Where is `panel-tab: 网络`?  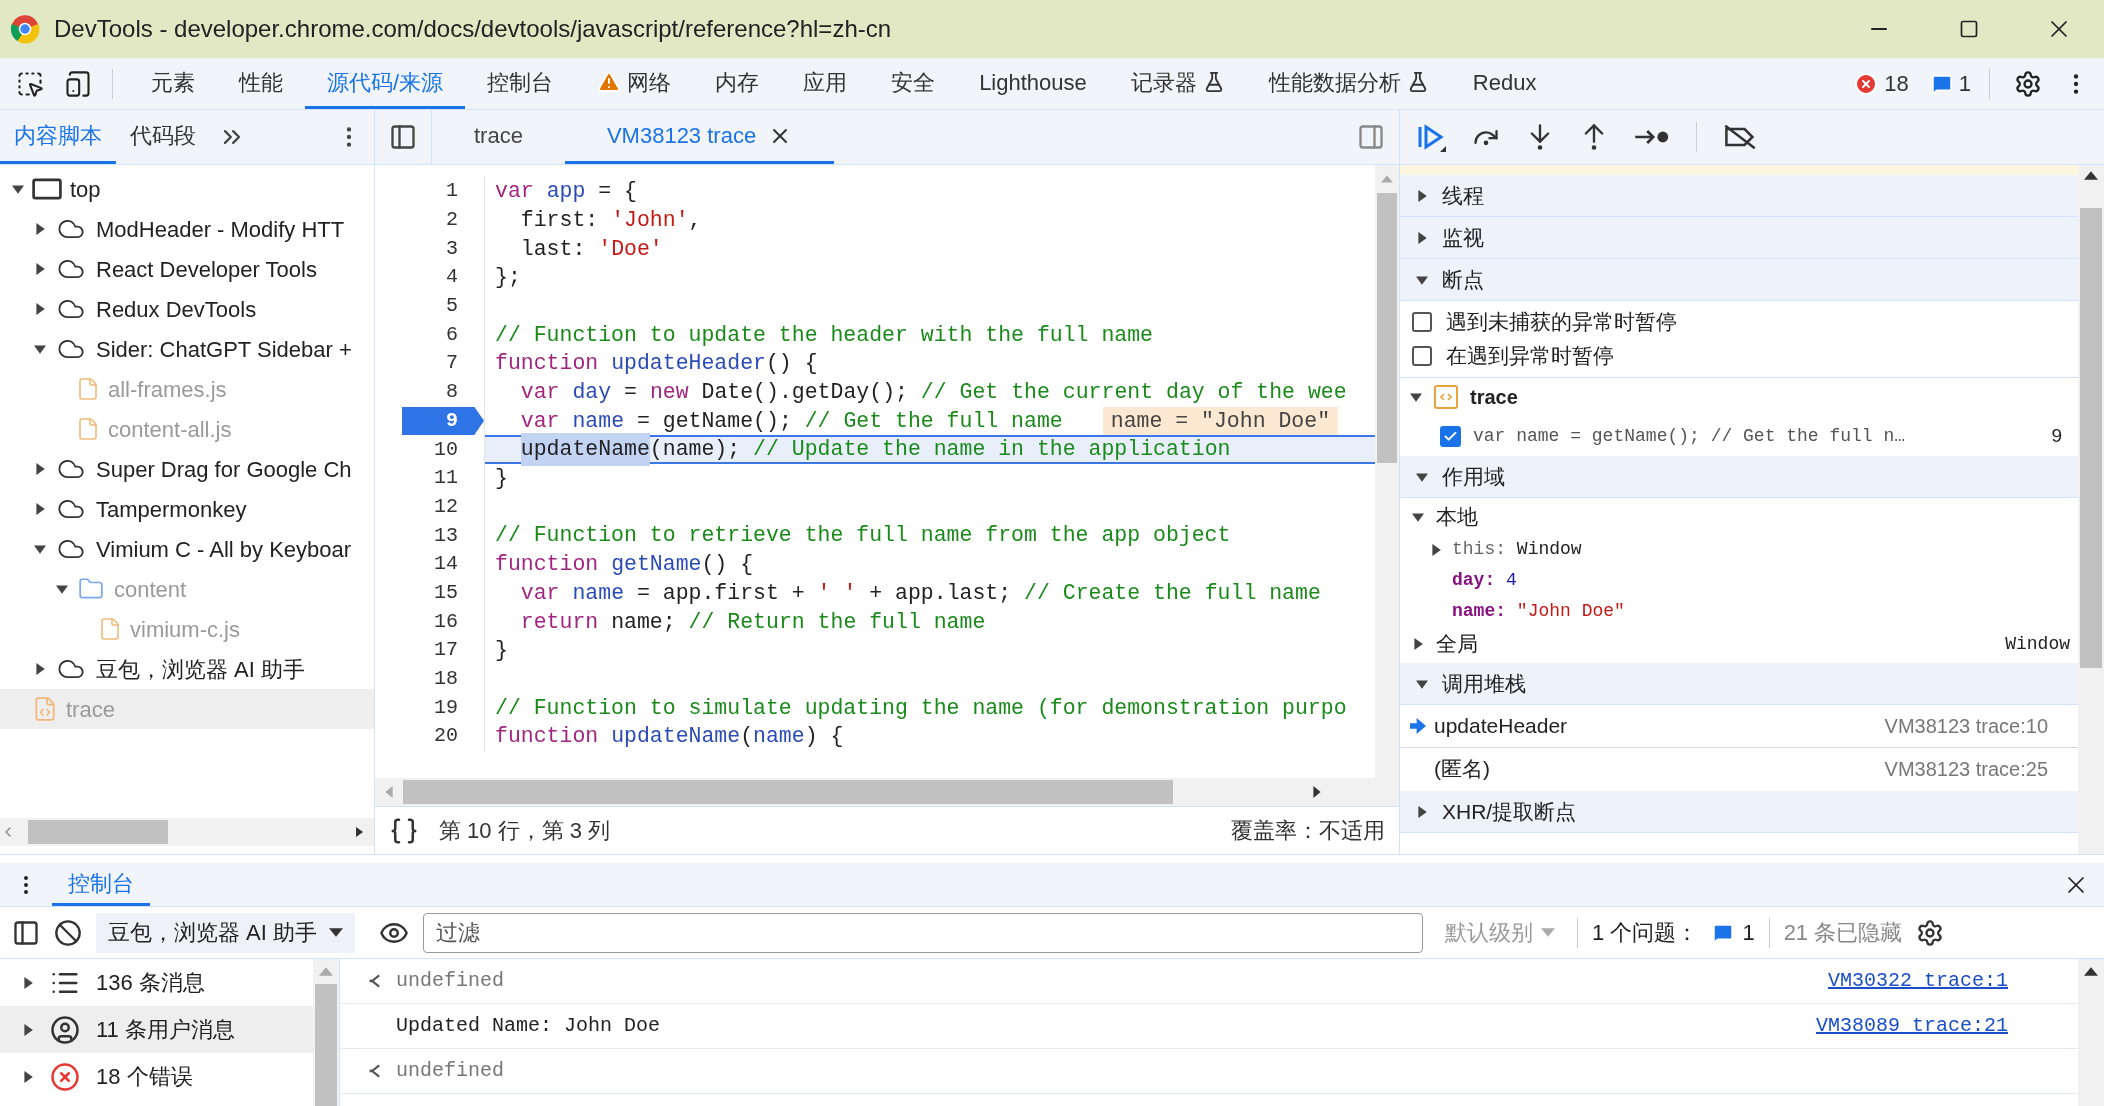 panel-tab: 网络 is located at coordinates (634, 83).